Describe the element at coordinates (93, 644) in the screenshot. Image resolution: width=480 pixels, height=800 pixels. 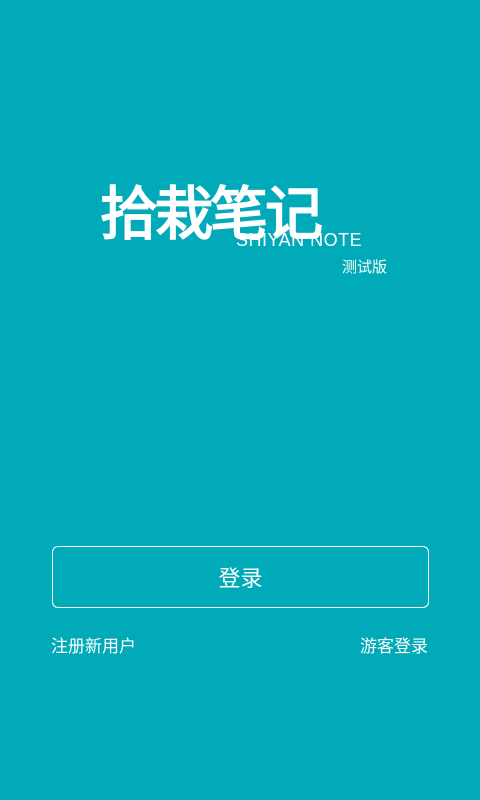
I see `register-link: 注册新用户` at that location.